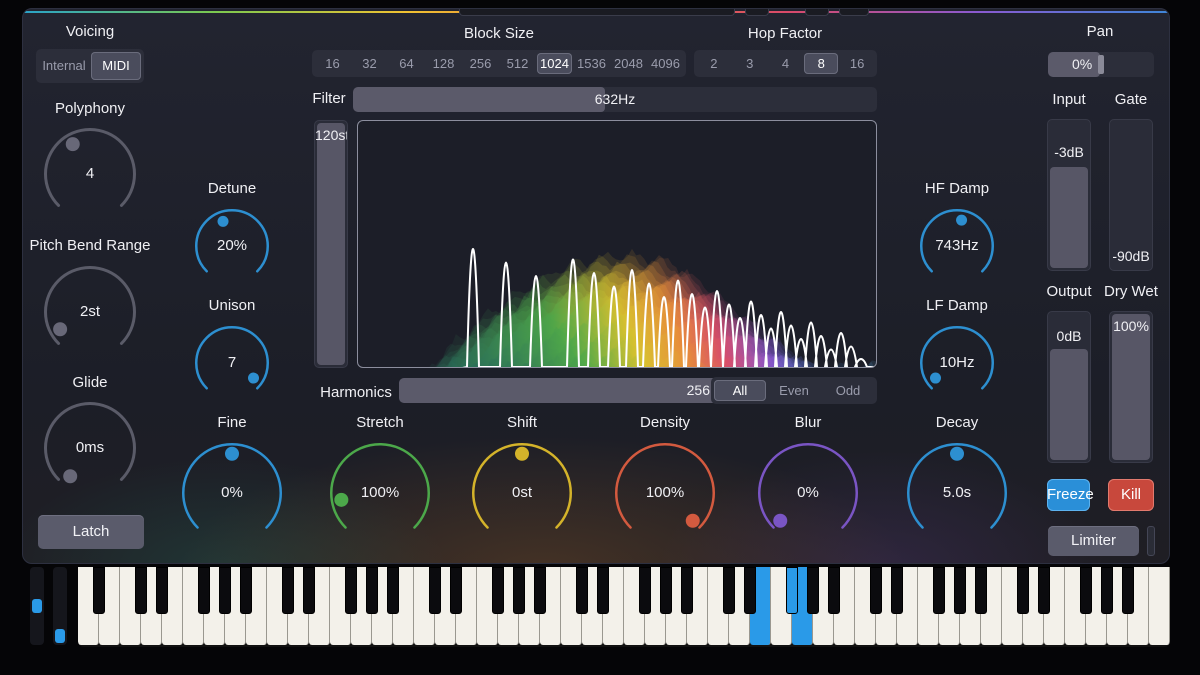 The width and height of the screenshot is (1200, 675). I want to click on fine-knob: 0%, so click(232, 493).